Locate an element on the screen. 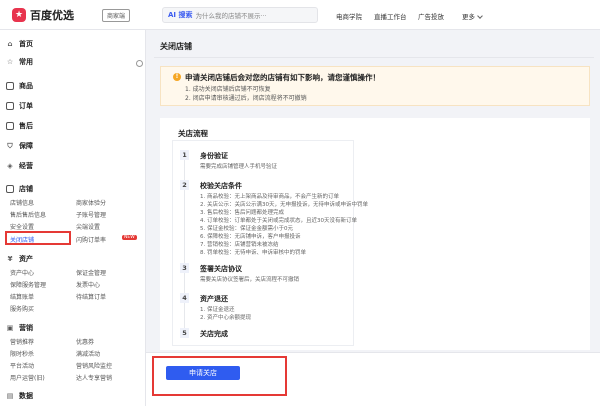  sidebar-item-label: 首页 is located at coordinates (26, 44).